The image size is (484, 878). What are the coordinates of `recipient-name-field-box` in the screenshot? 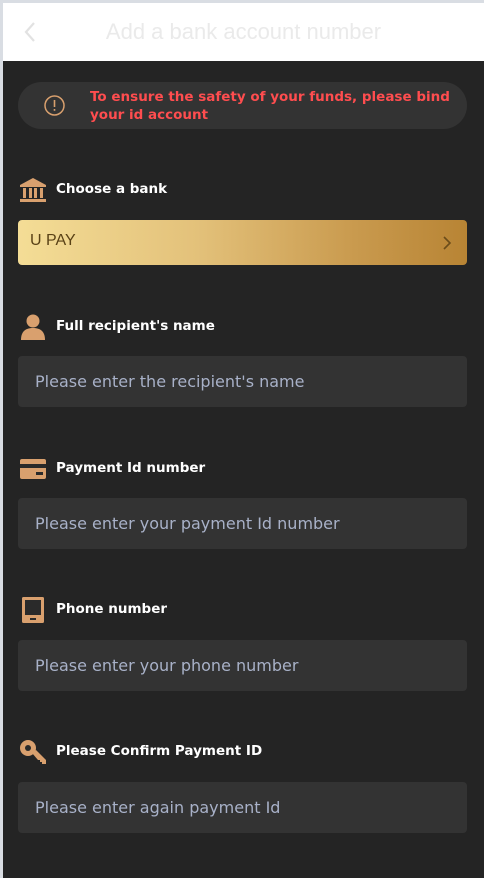 It's located at (242, 381).